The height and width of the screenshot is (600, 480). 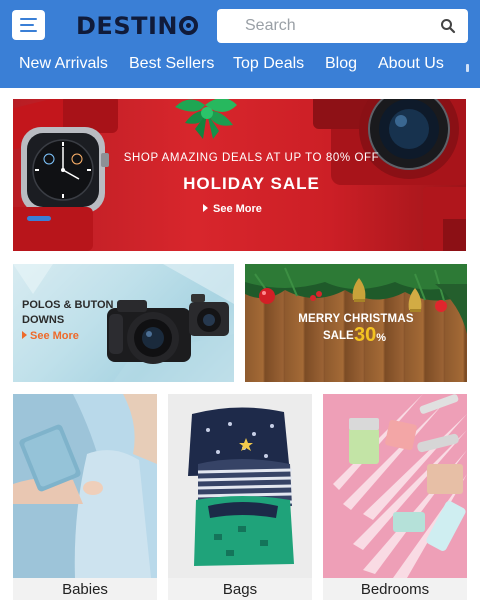 I want to click on category-image-bedrooms, so click(x=395, y=486).